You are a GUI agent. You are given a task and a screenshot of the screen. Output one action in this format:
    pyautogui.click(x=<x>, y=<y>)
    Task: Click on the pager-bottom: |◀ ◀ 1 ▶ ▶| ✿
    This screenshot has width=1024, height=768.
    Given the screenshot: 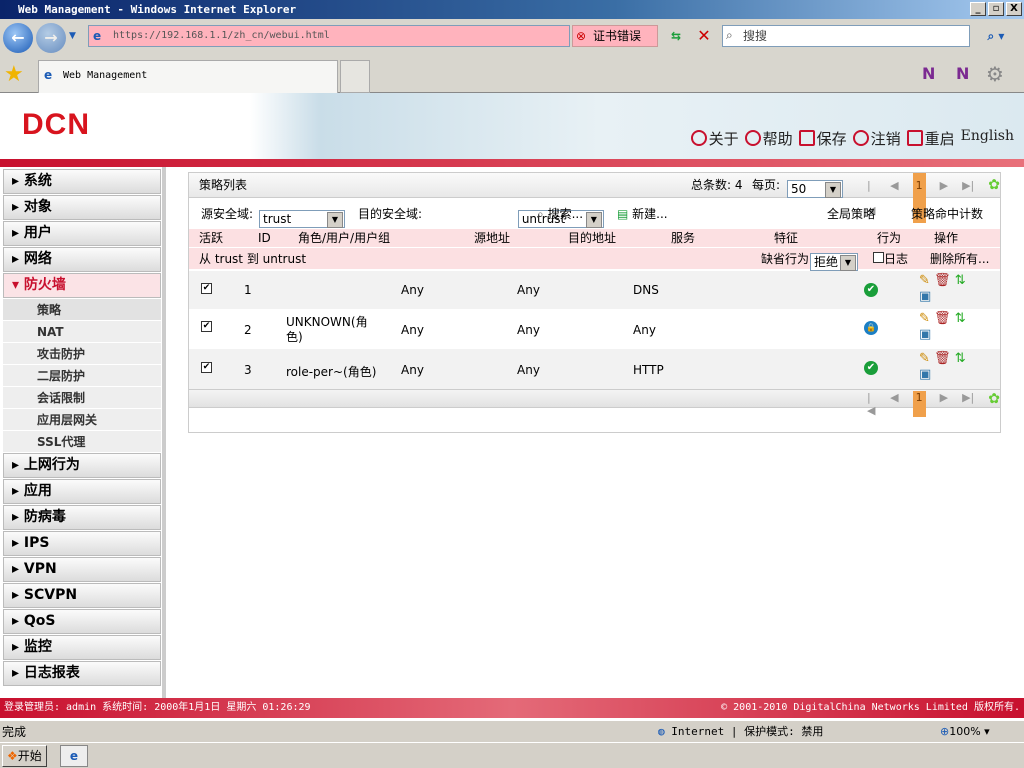 What is the action you would take?
    pyautogui.click(x=933, y=404)
    